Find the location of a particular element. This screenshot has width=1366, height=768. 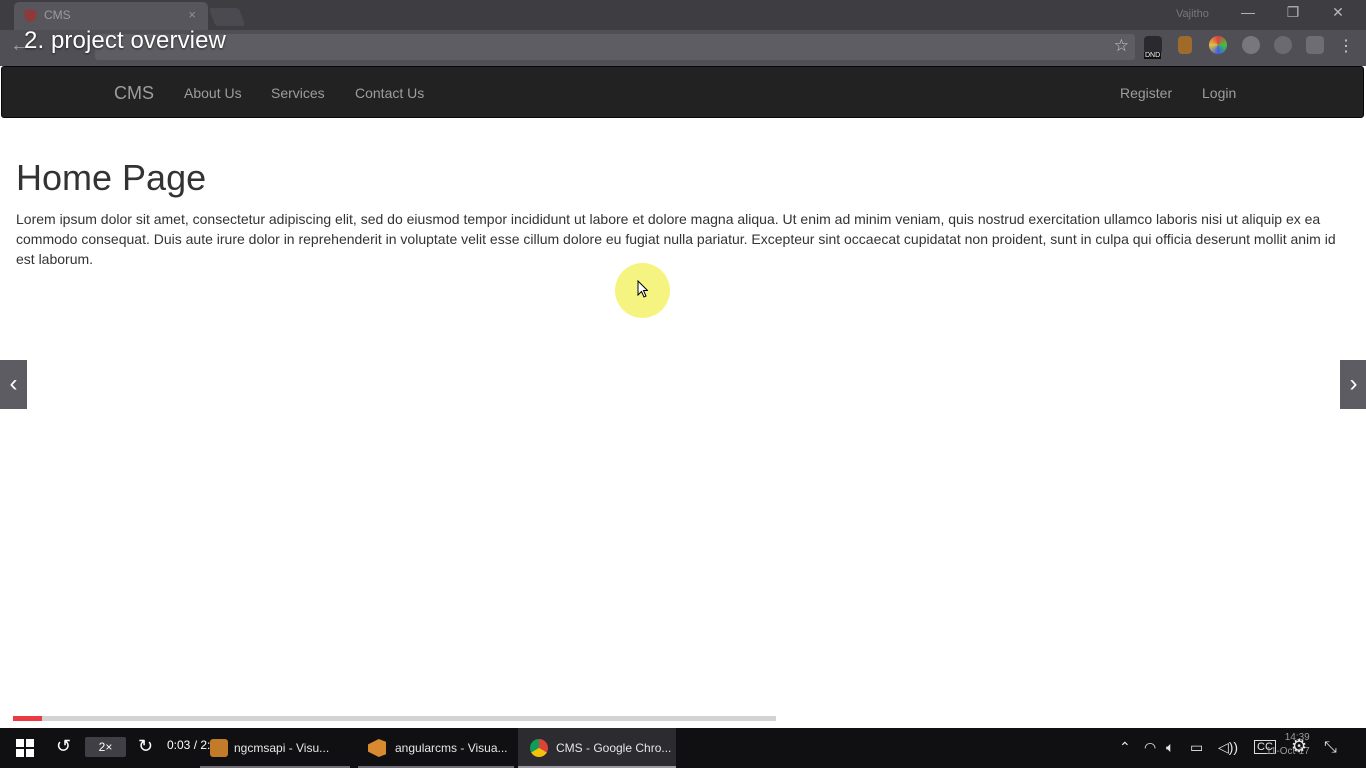

forward-icon: ↻ is located at coordinates (145, 746).